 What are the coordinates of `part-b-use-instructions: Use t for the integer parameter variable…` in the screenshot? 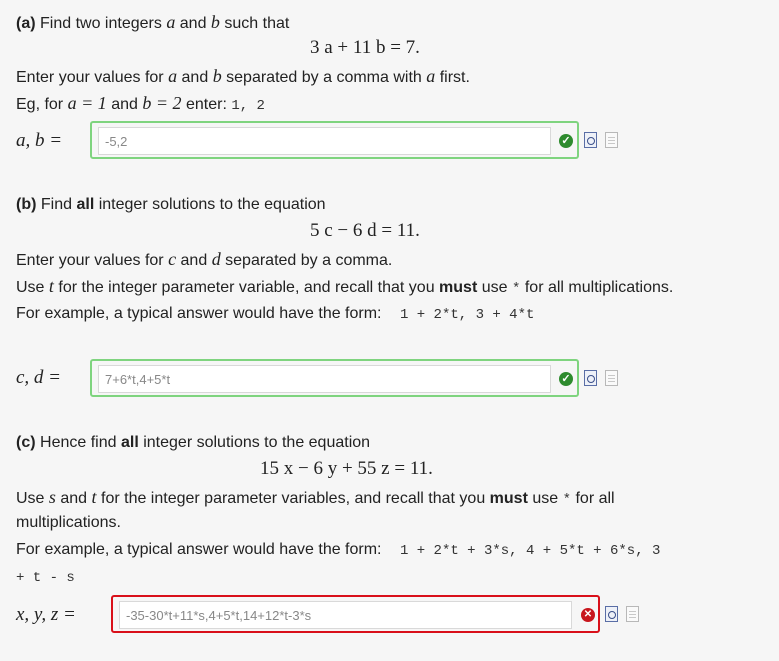 It's located at (344, 287).